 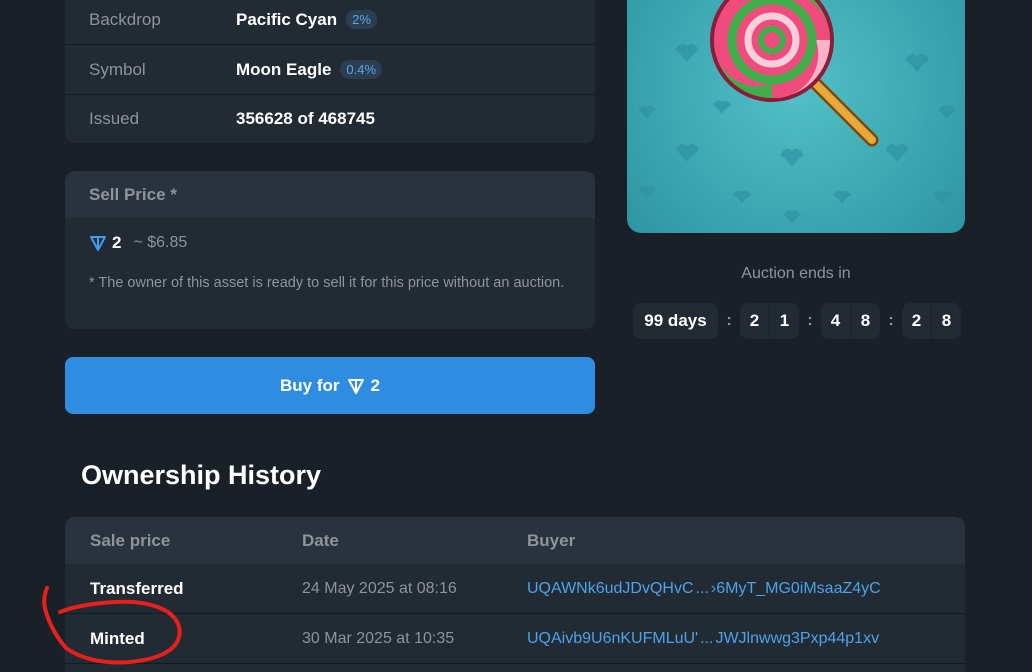 What do you see at coordinates (117, 242) in the screenshot?
I see `price-amount: 2` at bounding box center [117, 242].